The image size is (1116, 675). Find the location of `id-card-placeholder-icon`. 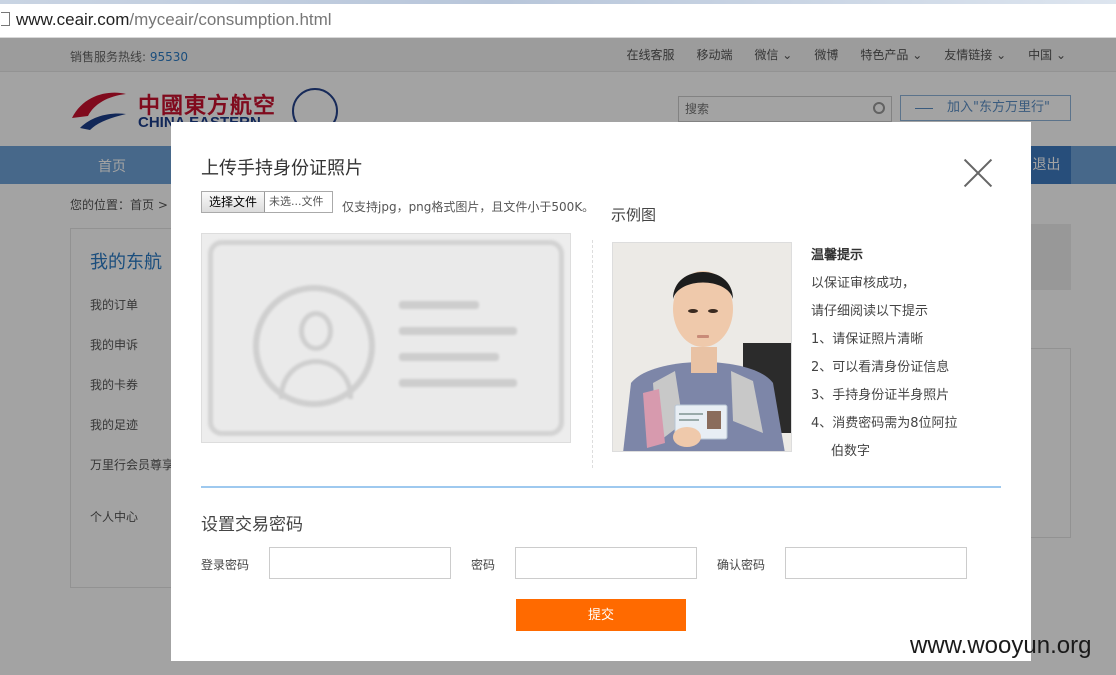

id-card-placeholder-icon is located at coordinates (386, 338).